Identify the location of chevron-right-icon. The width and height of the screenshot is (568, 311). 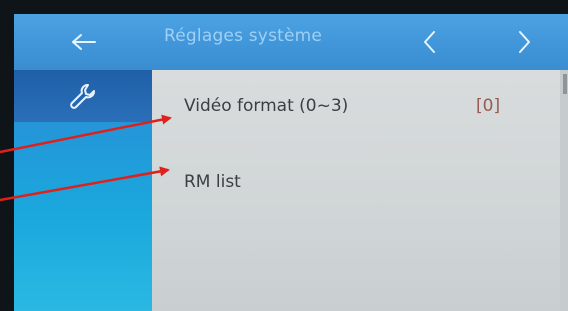
(524, 42).